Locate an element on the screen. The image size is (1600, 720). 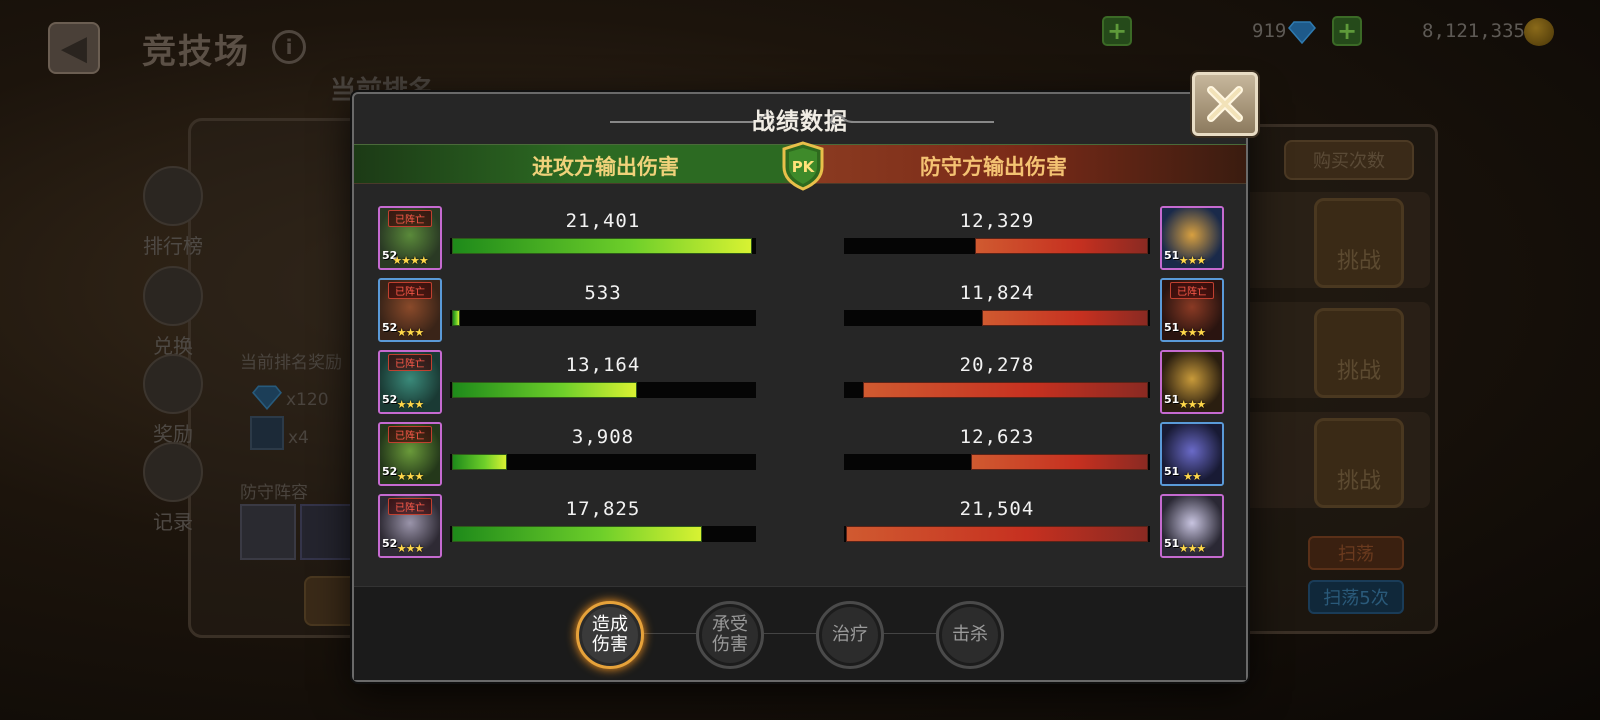
defender-hero-avatar: 已阵亡 51 ★★★ is located at coordinates (1192, 310).